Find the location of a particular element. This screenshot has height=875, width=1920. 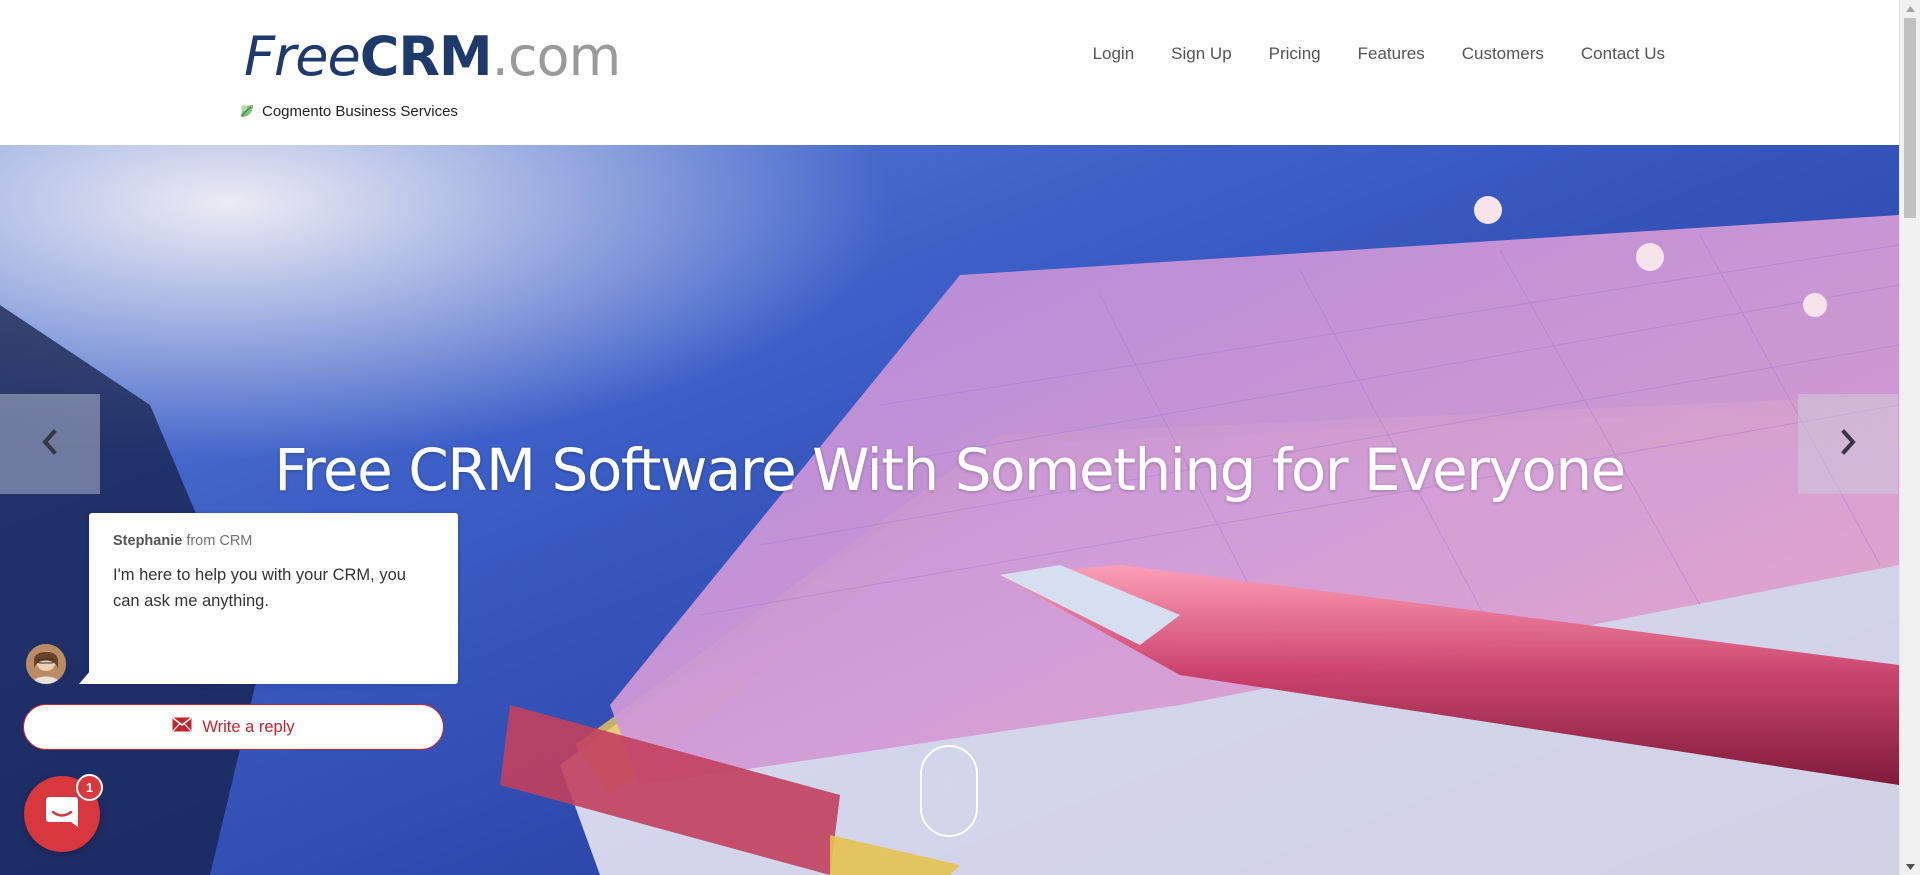

nav-customers-link: Customers is located at coordinates (1503, 54).